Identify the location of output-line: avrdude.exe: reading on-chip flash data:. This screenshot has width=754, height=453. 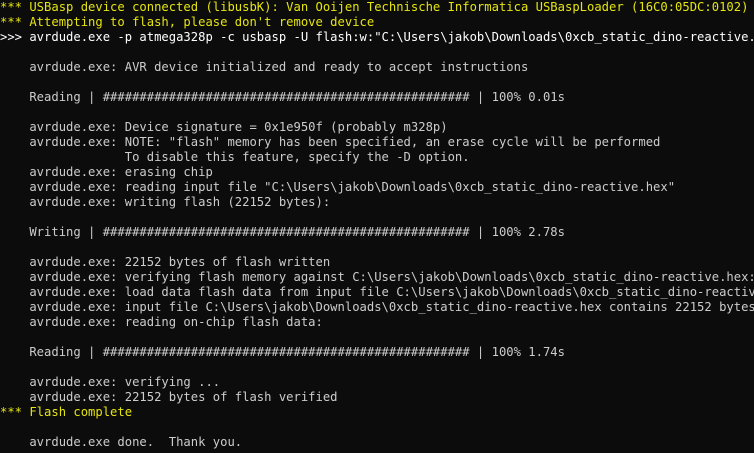
(161, 322).